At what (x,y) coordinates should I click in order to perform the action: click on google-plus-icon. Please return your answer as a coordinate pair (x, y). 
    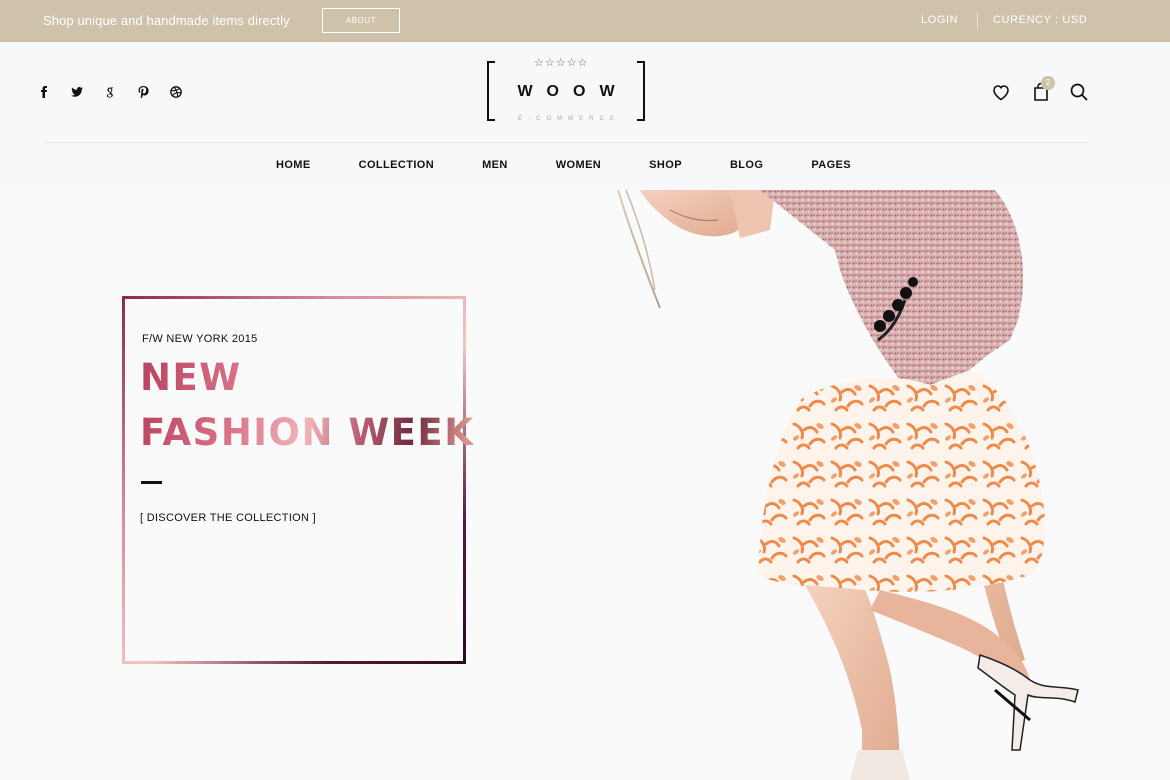
    Looking at the image, I should click on (120, 94).